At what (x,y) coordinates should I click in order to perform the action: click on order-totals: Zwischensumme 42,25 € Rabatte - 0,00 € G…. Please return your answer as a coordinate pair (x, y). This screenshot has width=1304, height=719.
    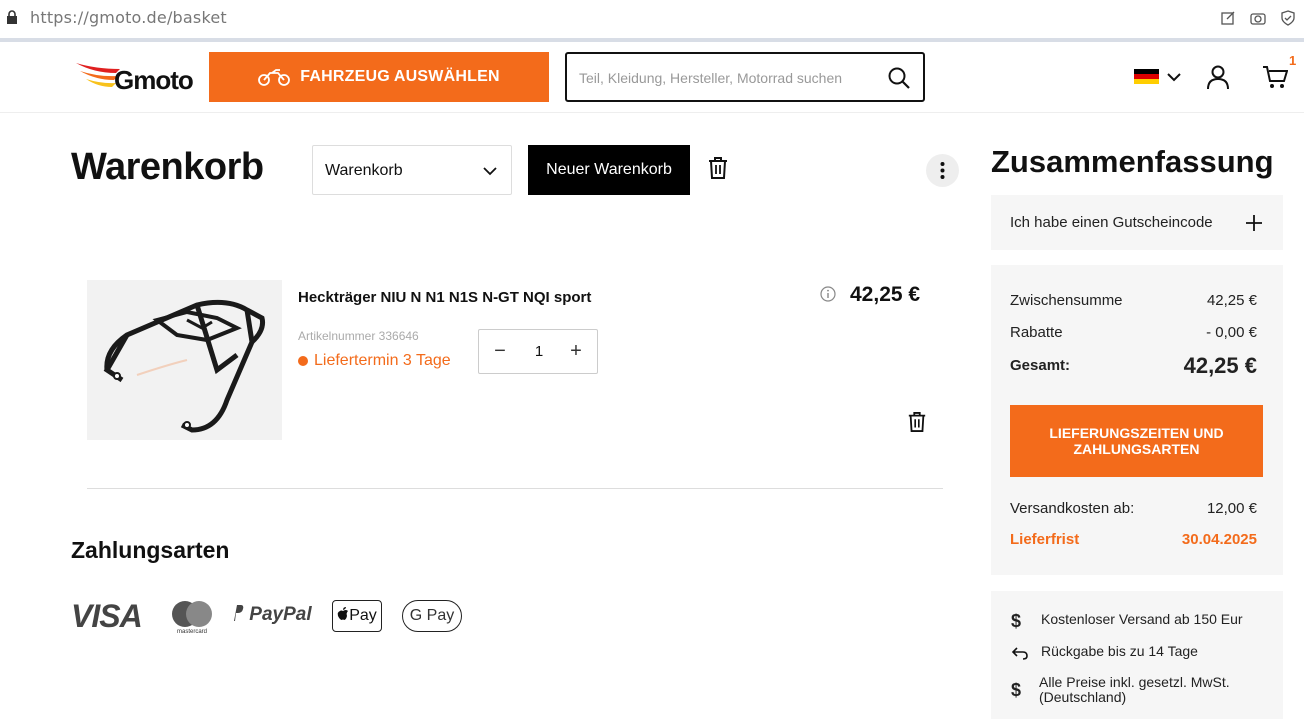
    Looking at the image, I should click on (1137, 420).